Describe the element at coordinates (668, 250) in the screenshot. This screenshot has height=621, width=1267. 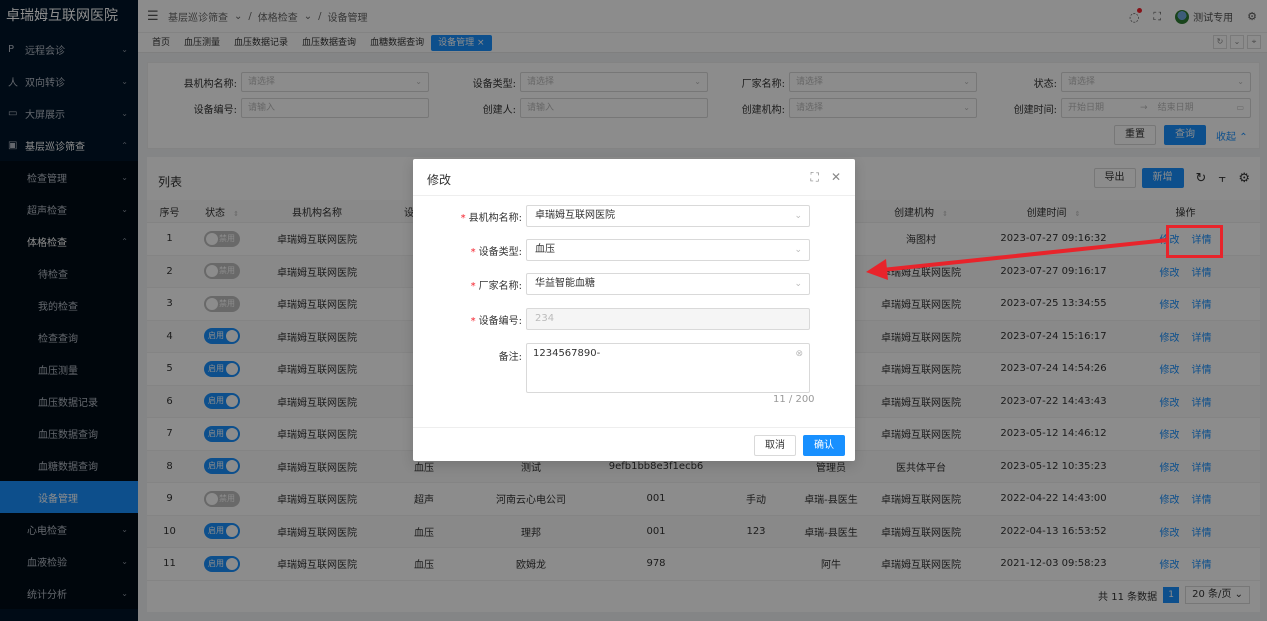
I see `device-type-select: 血压 ⌄` at that location.